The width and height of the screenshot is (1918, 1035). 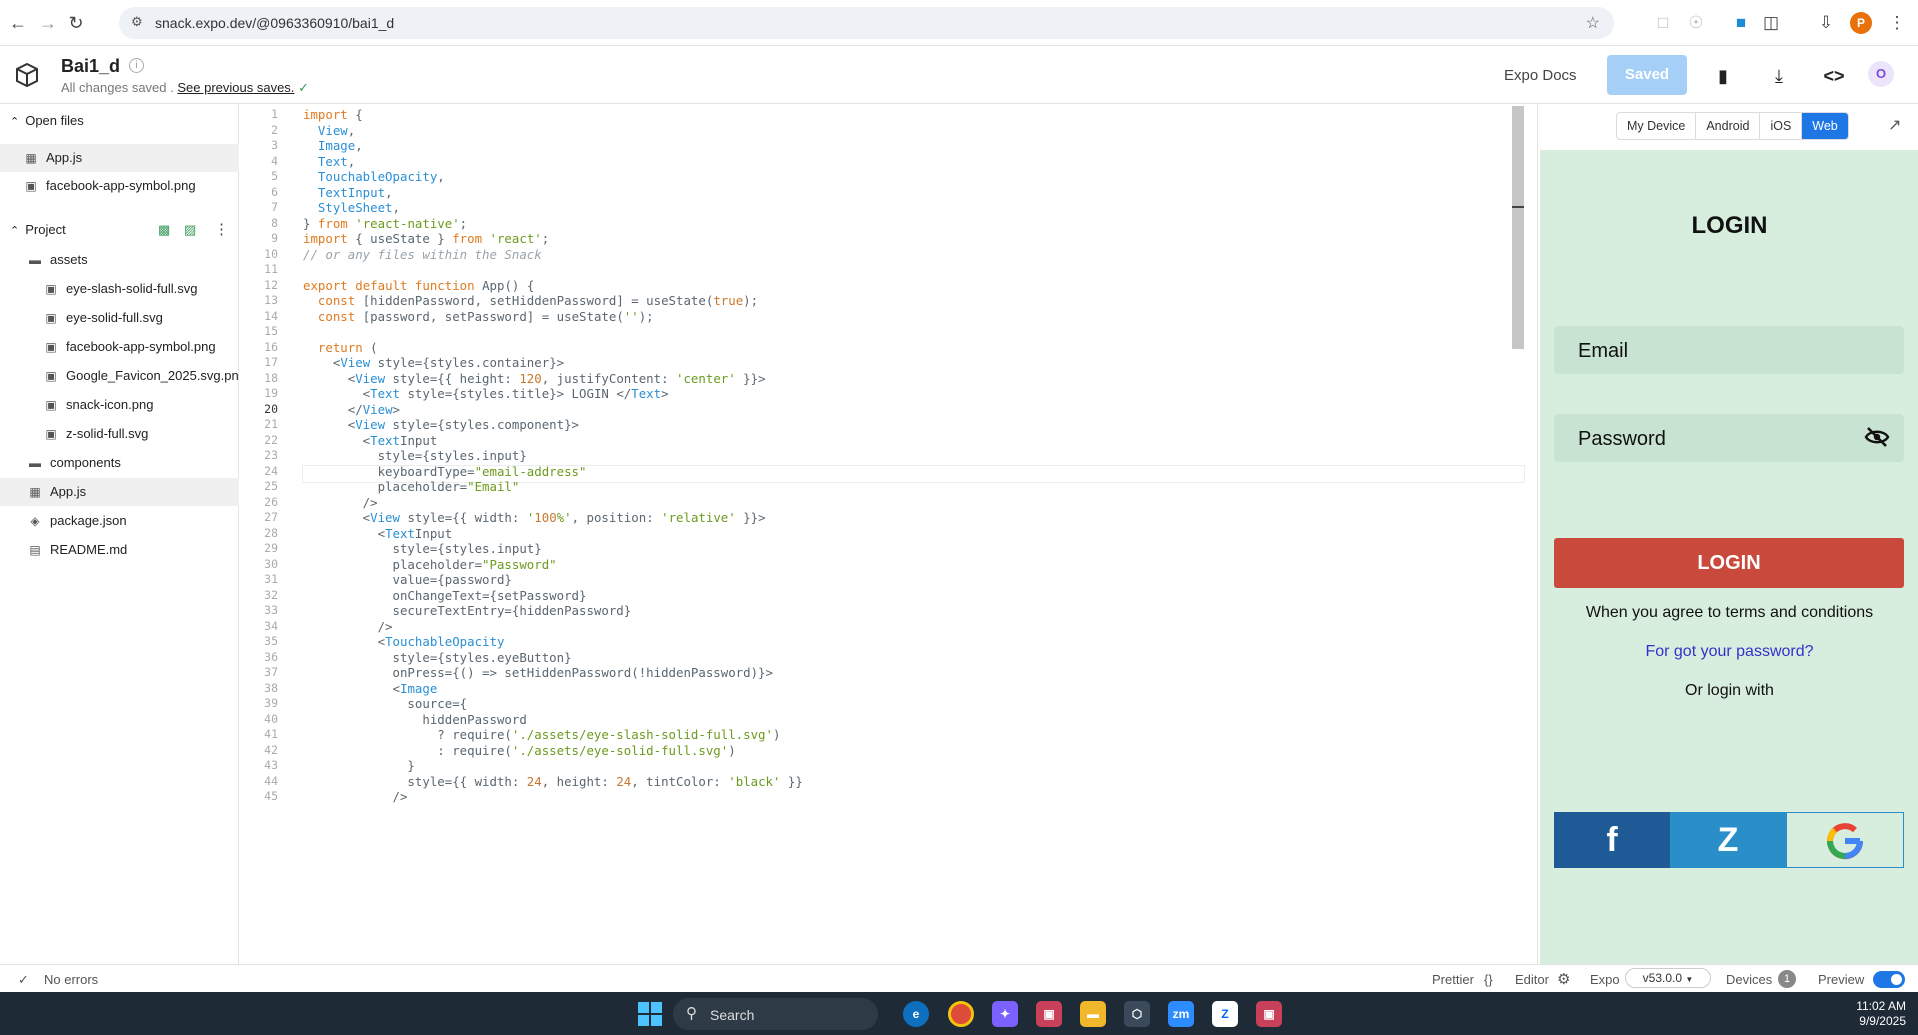 I want to click on zoom-icon: zm, so click(x=1181, y=1014).